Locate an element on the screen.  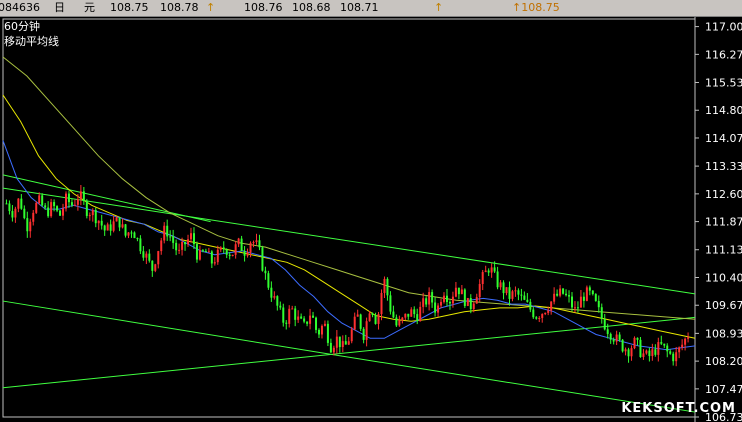
y-tick-label: 107.47 is located at coordinates (723, 389).